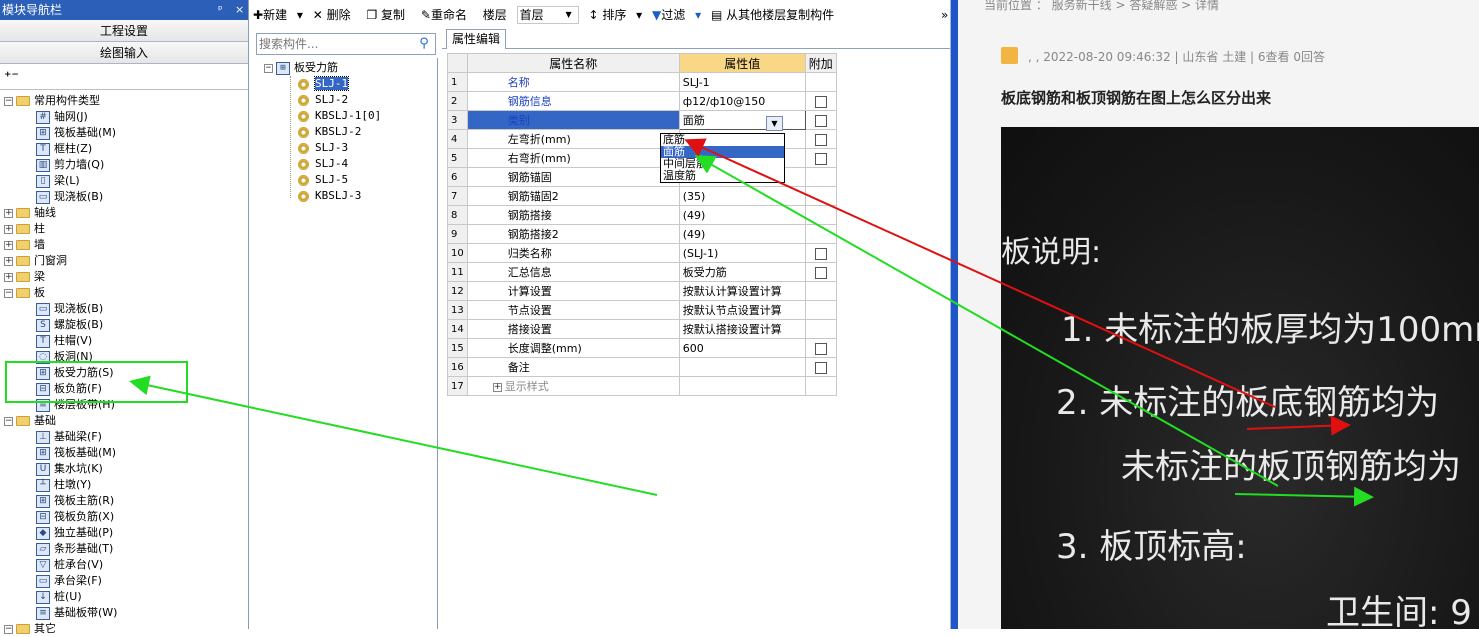 This screenshot has height=637, width=1479. What do you see at coordinates (52, 101) in the screenshot?
I see `tree-item: − 常用构件类型` at bounding box center [52, 101].